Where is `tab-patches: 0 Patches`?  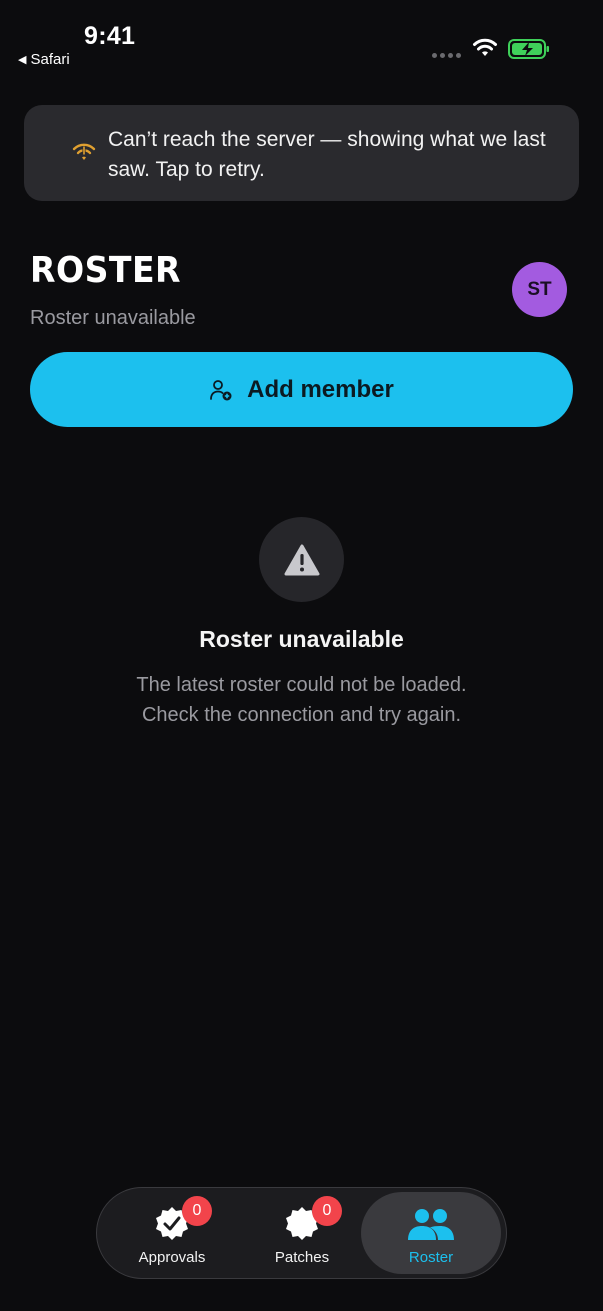
tab-patches: 0 Patches is located at coordinates (302, 1233).